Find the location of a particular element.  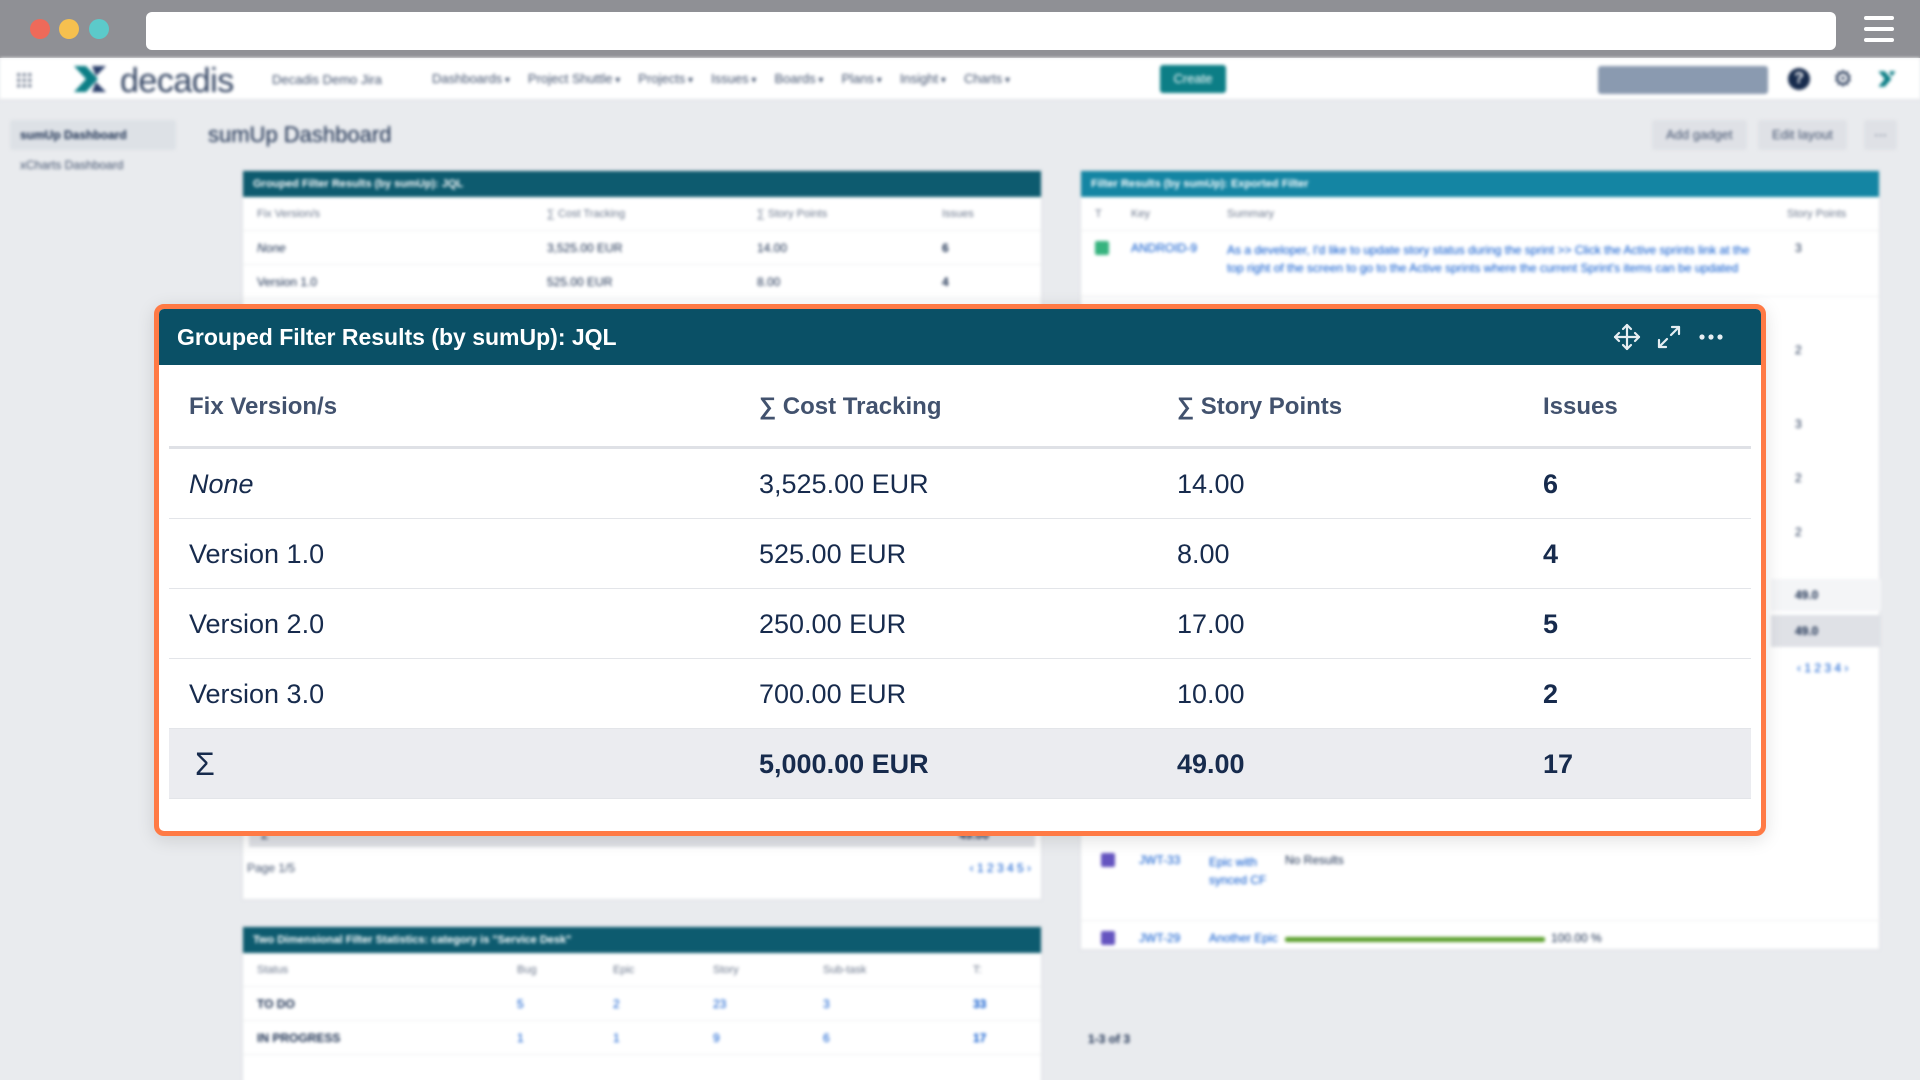

browser-menu-icon is located at coordinates (1879, 29).